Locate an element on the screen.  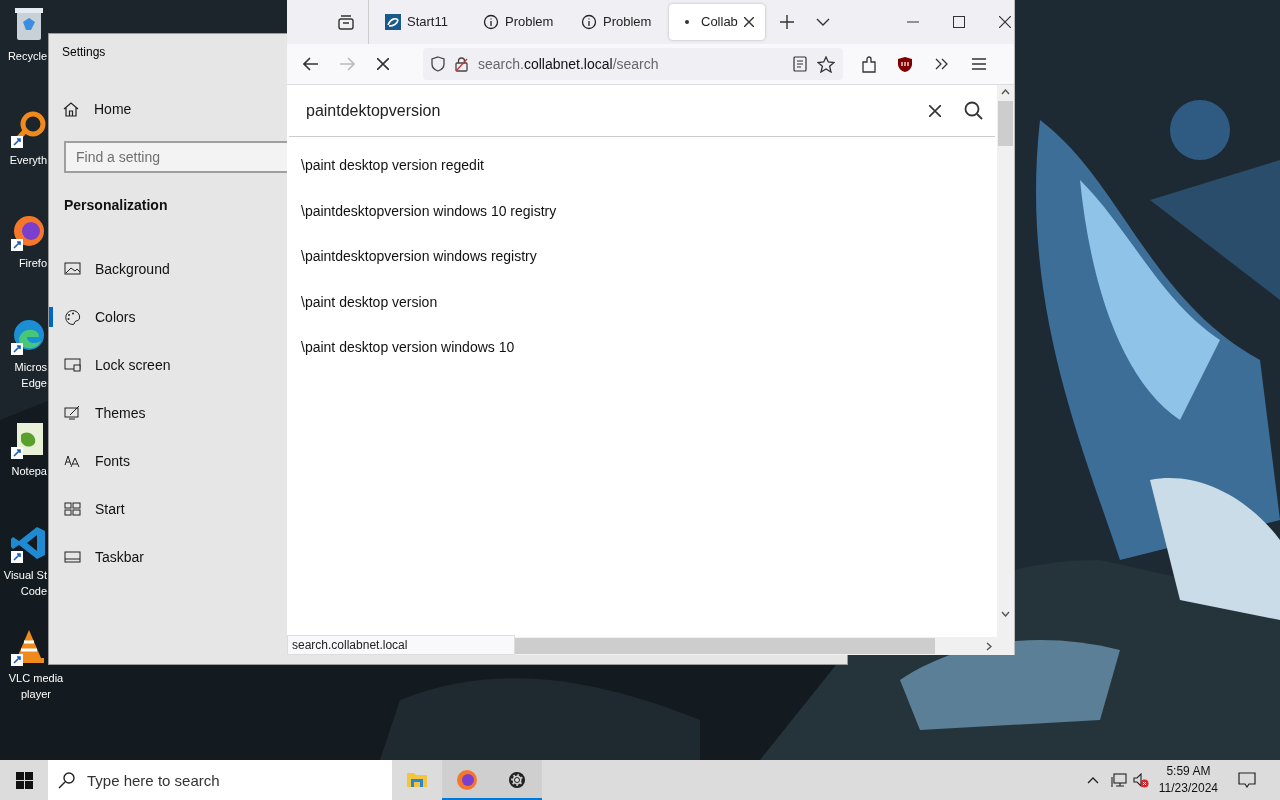
themes-icon is located at coordinates (72, 413).